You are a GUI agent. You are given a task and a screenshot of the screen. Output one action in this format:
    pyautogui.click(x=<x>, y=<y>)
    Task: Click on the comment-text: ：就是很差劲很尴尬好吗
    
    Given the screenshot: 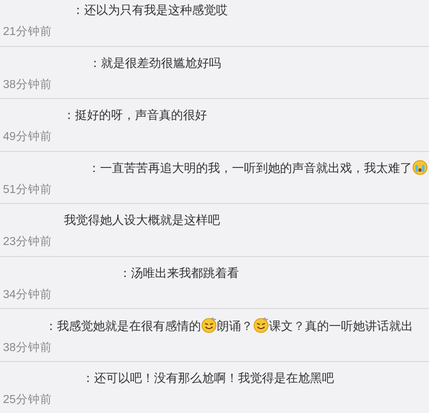 What is the action you would take?
    pyautogui.click(x=155, y=63)
    